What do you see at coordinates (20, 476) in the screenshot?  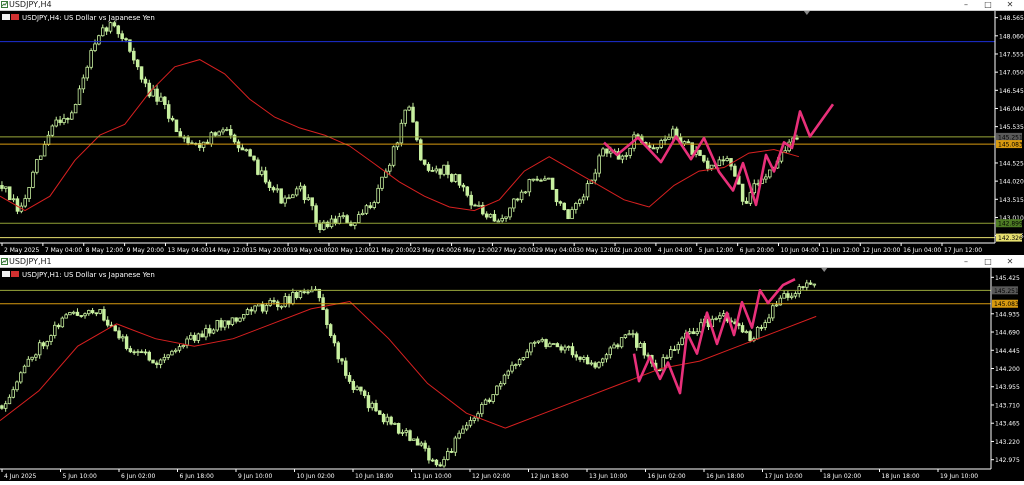 I see `time-tick-label: 4 Jun 2025` at bounding box center [20, 476].